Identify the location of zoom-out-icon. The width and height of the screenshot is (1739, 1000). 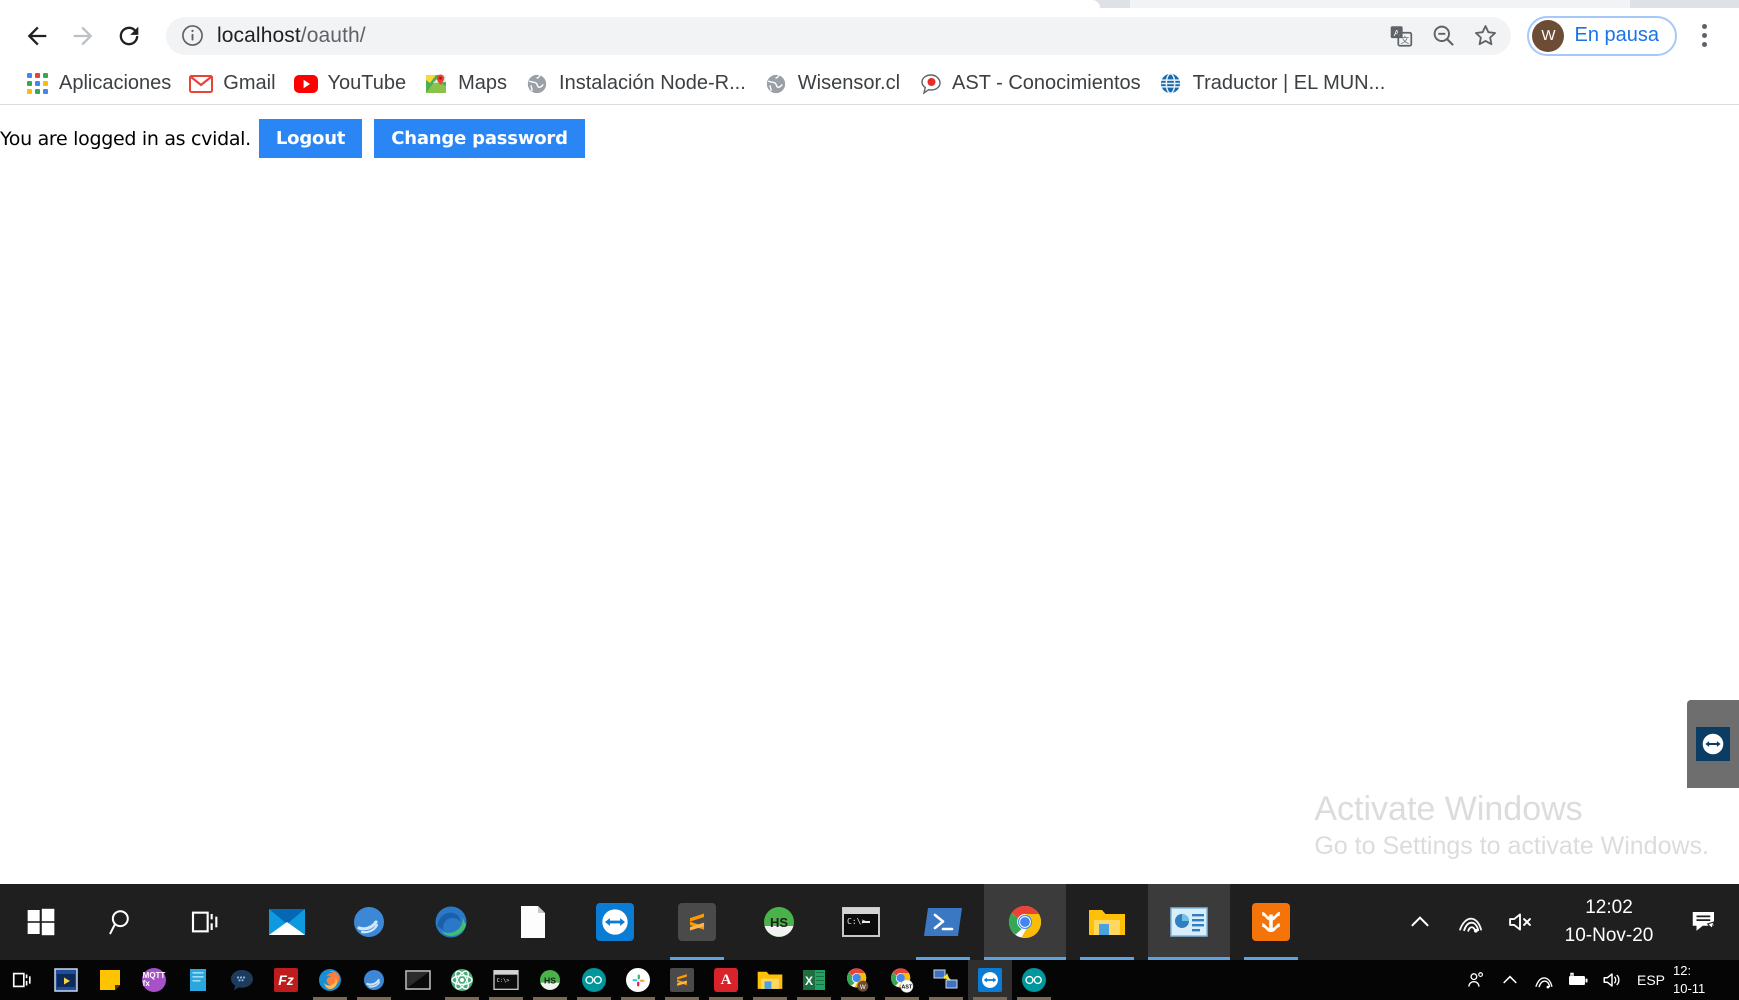
(1443, 36).